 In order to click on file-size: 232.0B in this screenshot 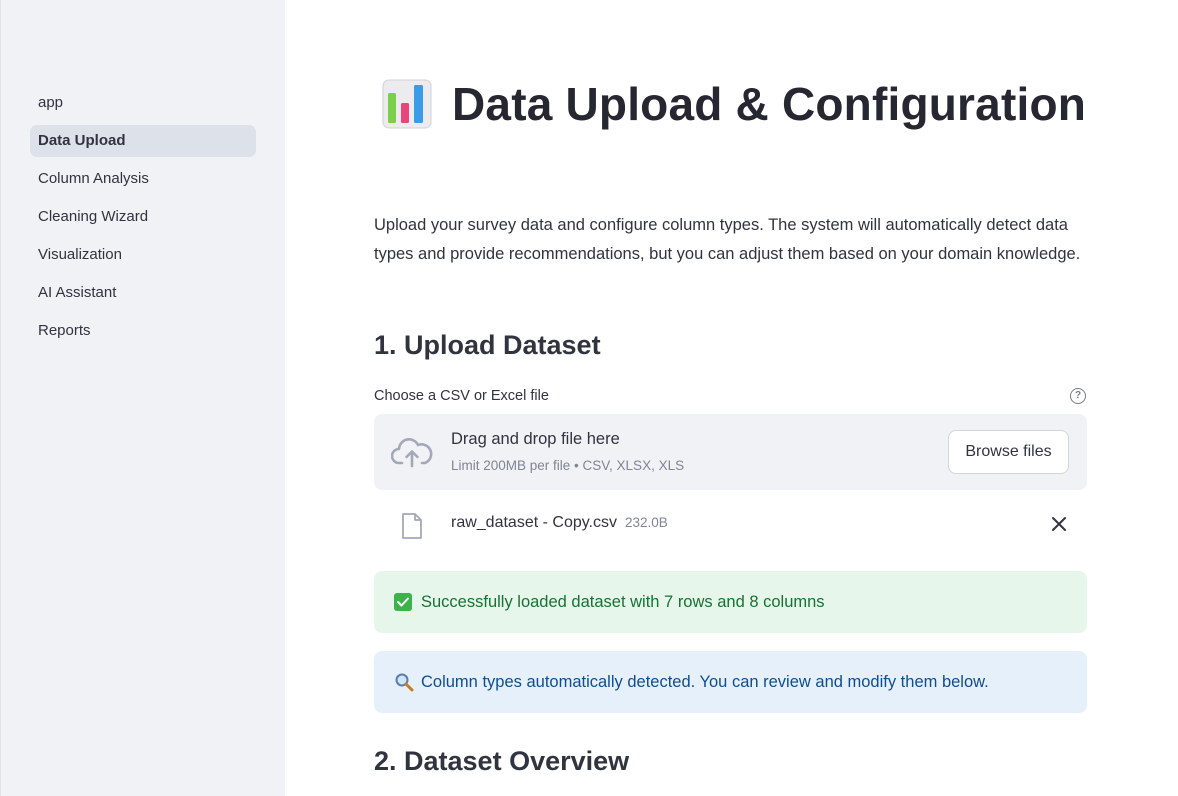, I will do `click(646, 522)`.